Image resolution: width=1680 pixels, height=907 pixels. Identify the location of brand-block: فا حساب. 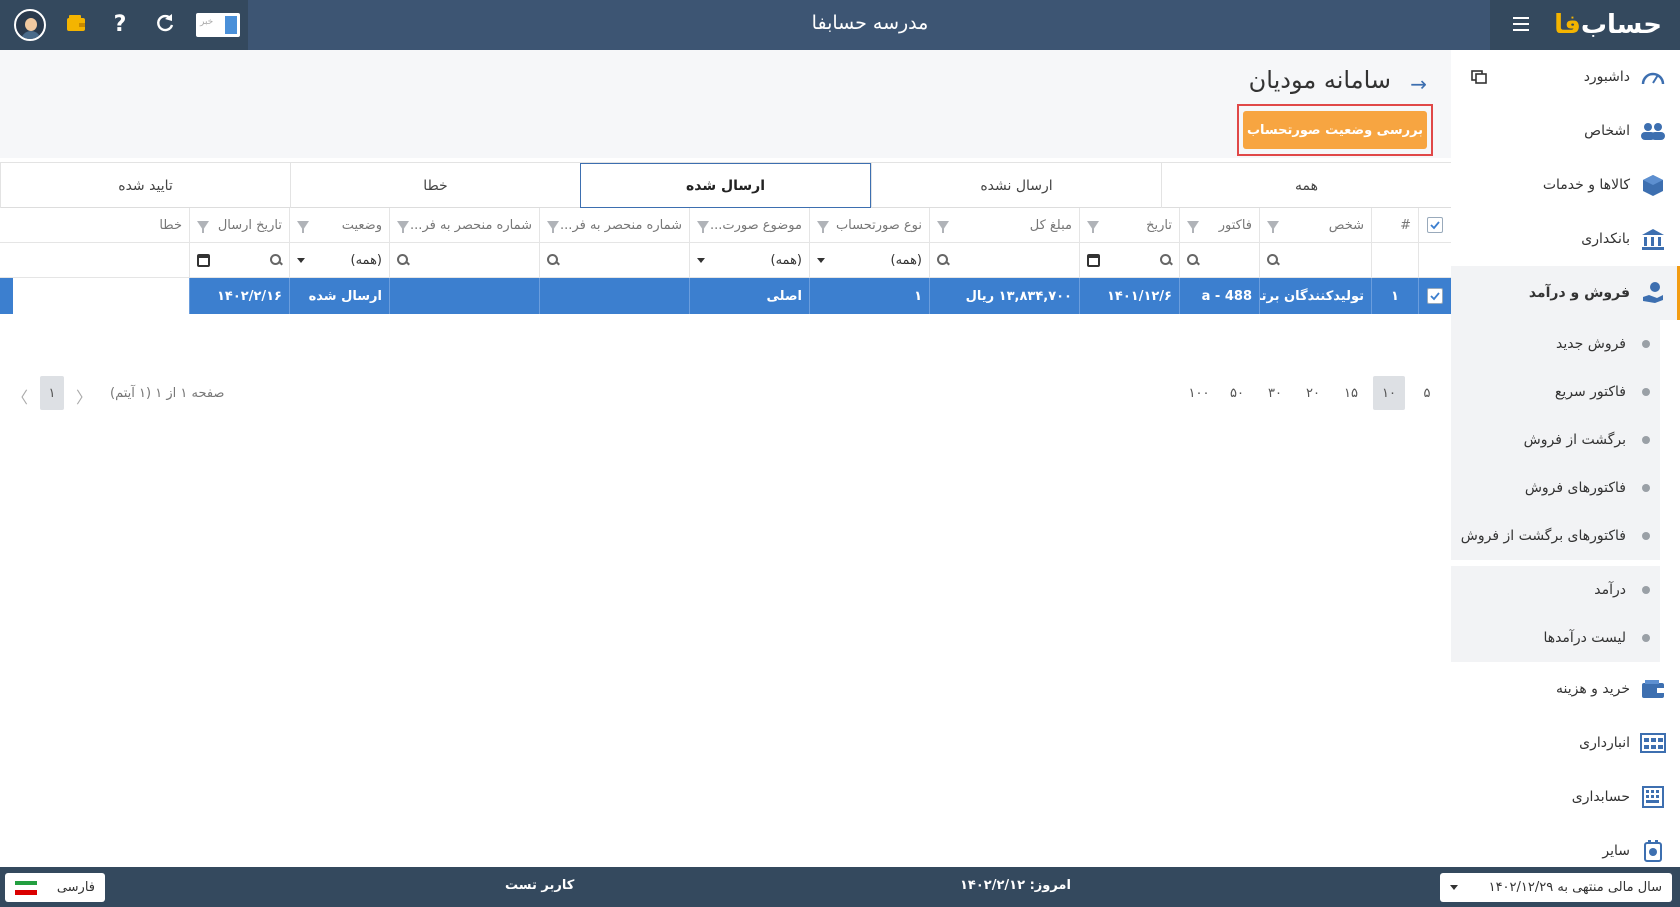
(1585, 25).